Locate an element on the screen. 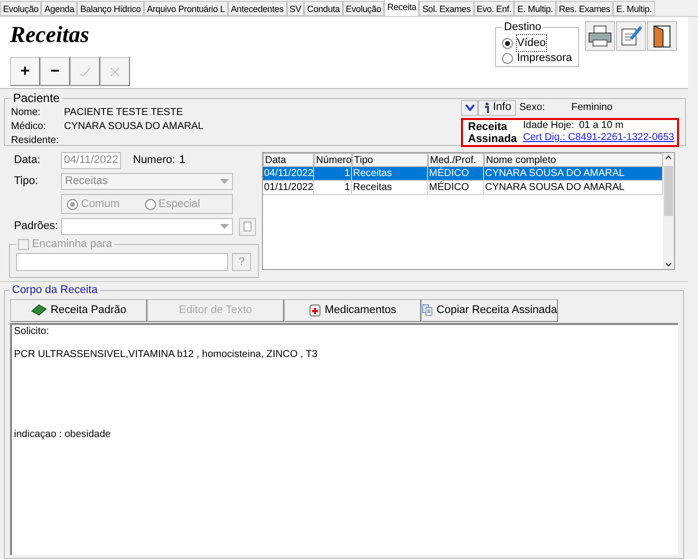 The width and height of the screenshot is (698, 559). table-cell: Receitas is located at coordinates (390, 188).